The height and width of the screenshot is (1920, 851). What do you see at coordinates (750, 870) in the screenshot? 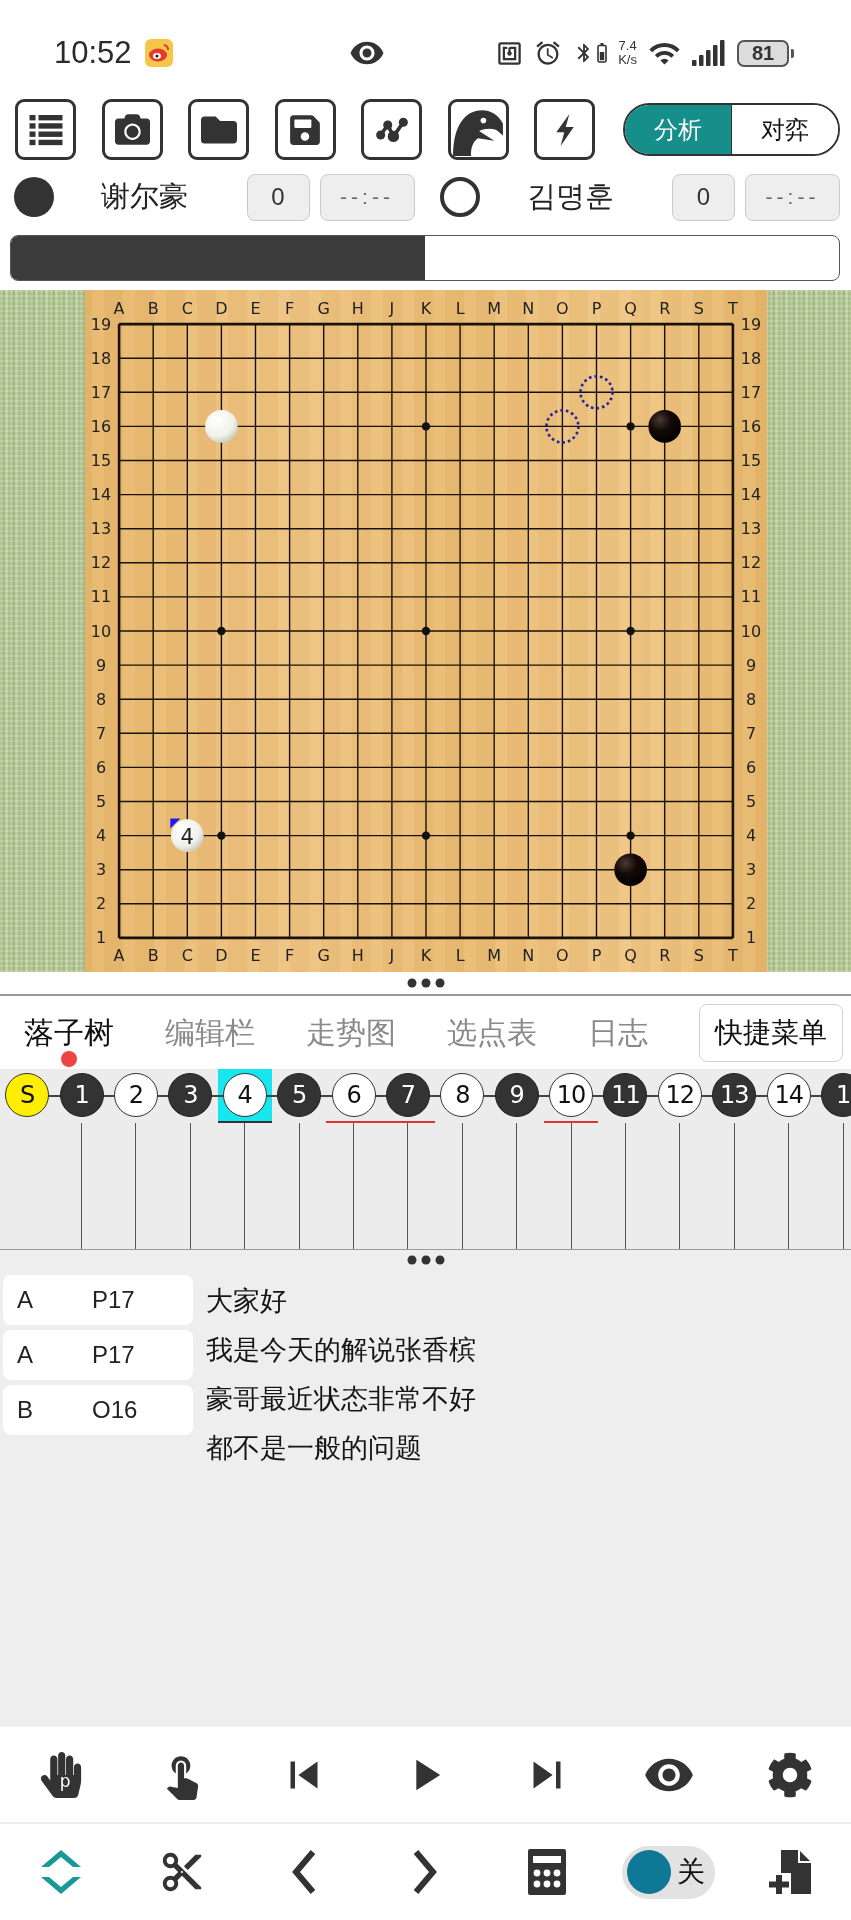
I see `coordinate-label: 3` at bounding box center [750, 870].